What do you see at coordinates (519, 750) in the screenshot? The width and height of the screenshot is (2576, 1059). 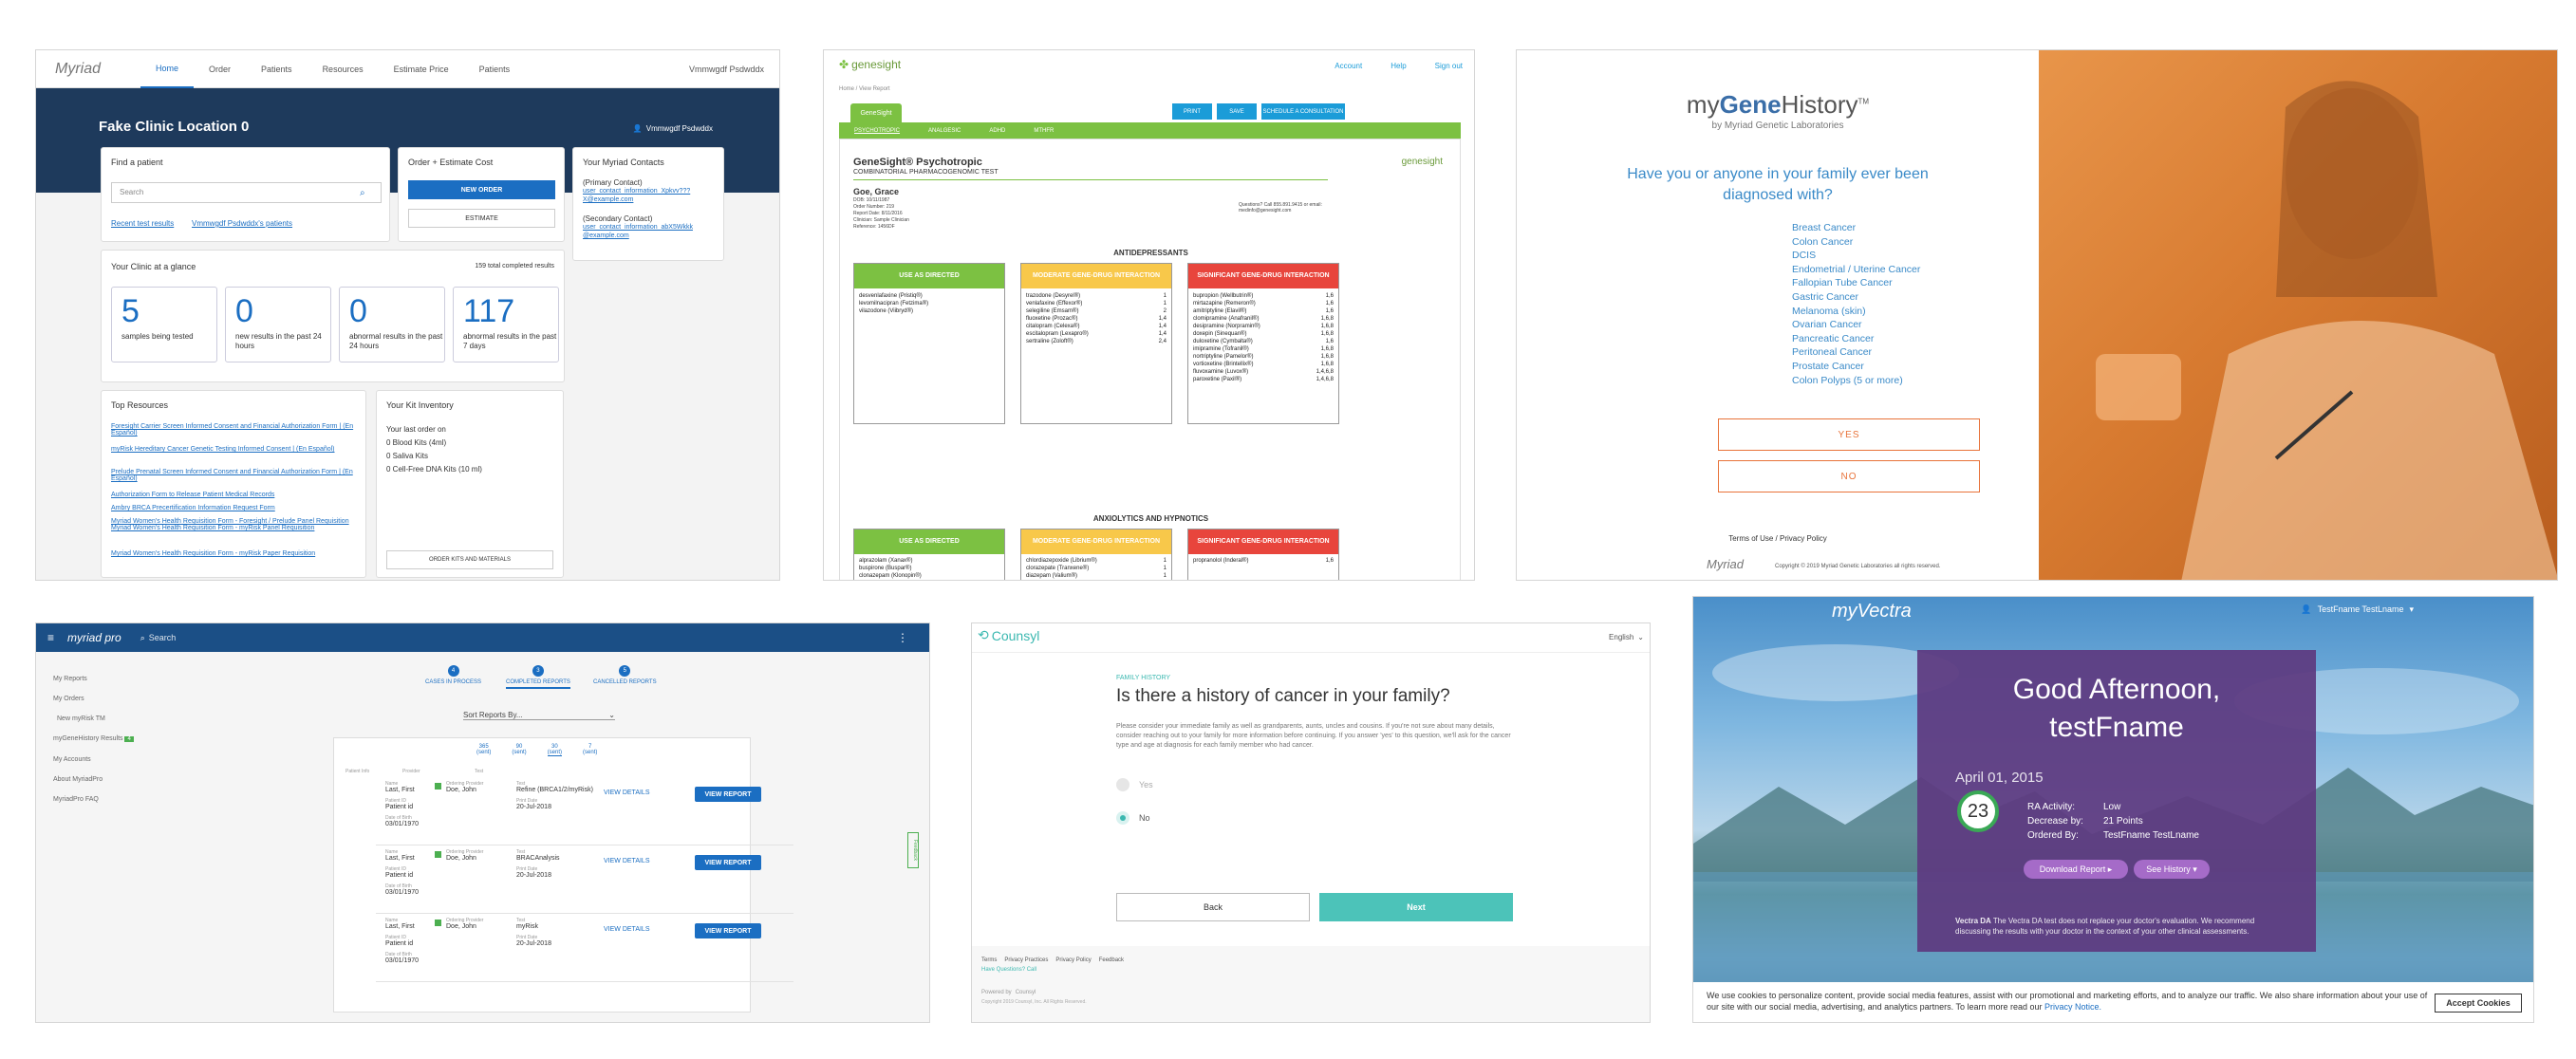 I see `filter-90: 90 (sent)` at bounding box center [519, 750].